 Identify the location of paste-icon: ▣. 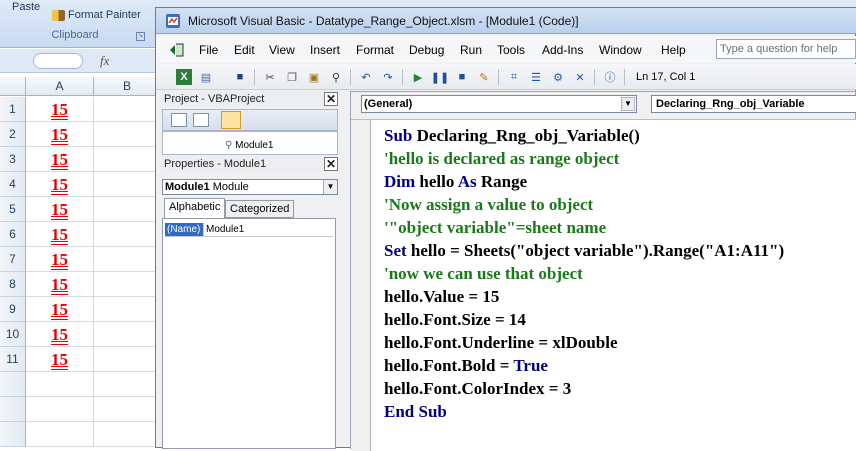
(314, 77).